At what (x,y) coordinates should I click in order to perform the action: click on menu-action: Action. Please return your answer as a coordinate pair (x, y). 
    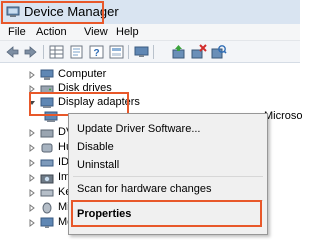
    Looking at the image, I should click on (51, 32).